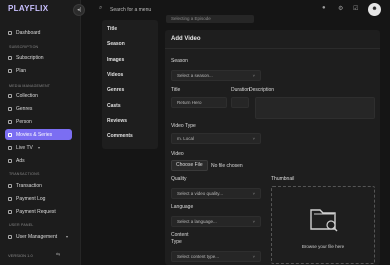 This screenshot has height=265, width=390. What do you see at coordinates (180, 9) in the screenshot?
I see `search-input` at bounding box center [180, 9].